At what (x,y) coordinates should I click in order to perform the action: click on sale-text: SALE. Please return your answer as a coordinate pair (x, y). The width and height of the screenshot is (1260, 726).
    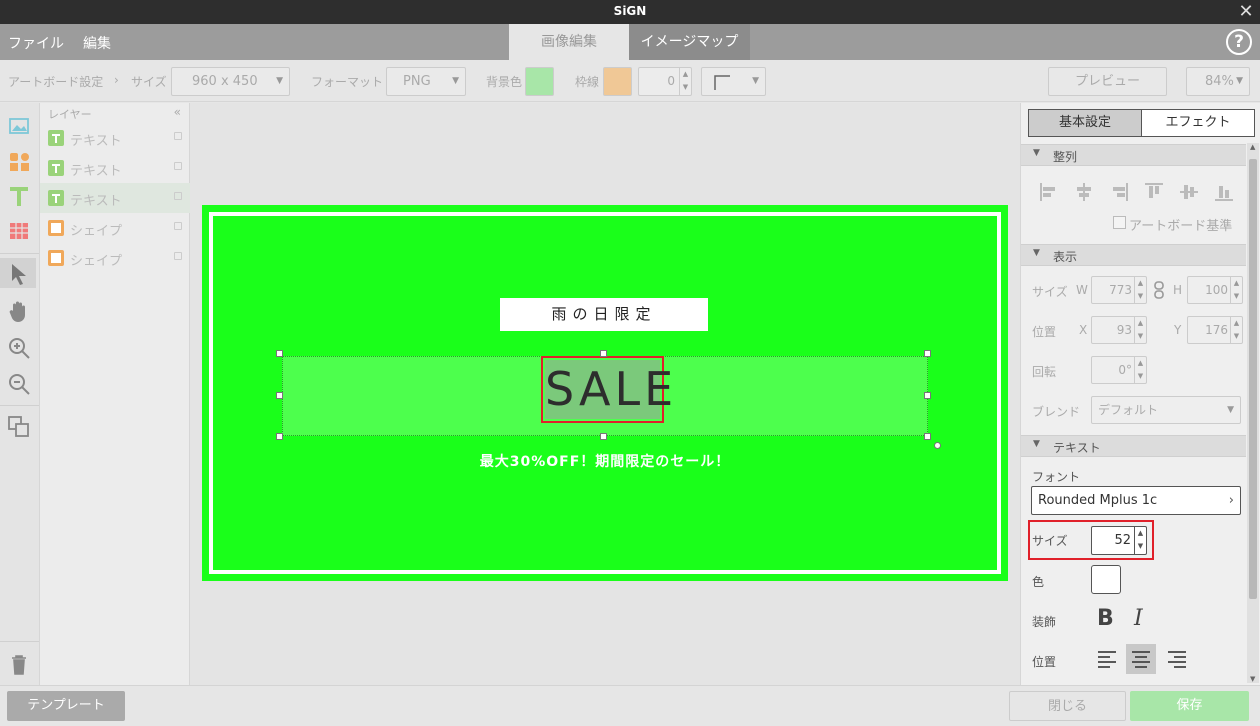
    Looking at the image, I should click on (609, 389).